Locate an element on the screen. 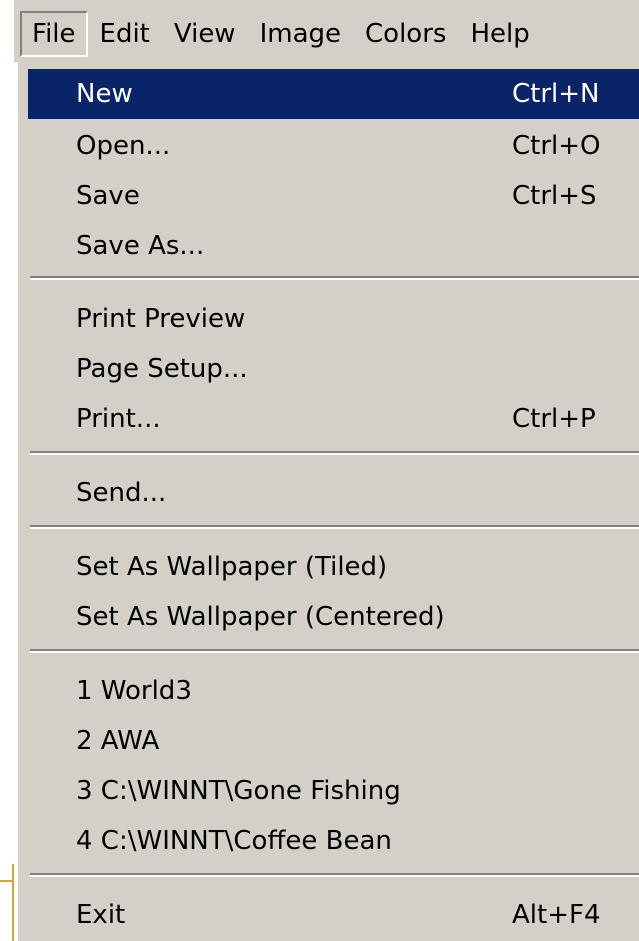  menu-item-wallpaper-tiled: Set As Wallpaper (Tiled) is located at coordinates (333, 567).